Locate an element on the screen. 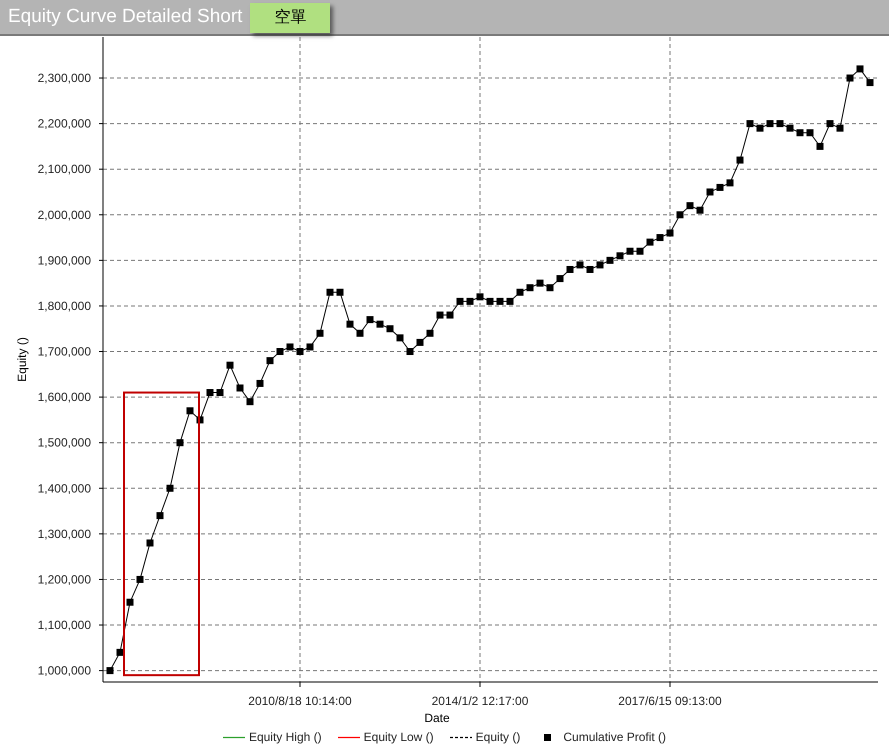 The width and height of the screenshot is (889, 751). y-axis-title: Equity () is located at coordinates (22, 359).